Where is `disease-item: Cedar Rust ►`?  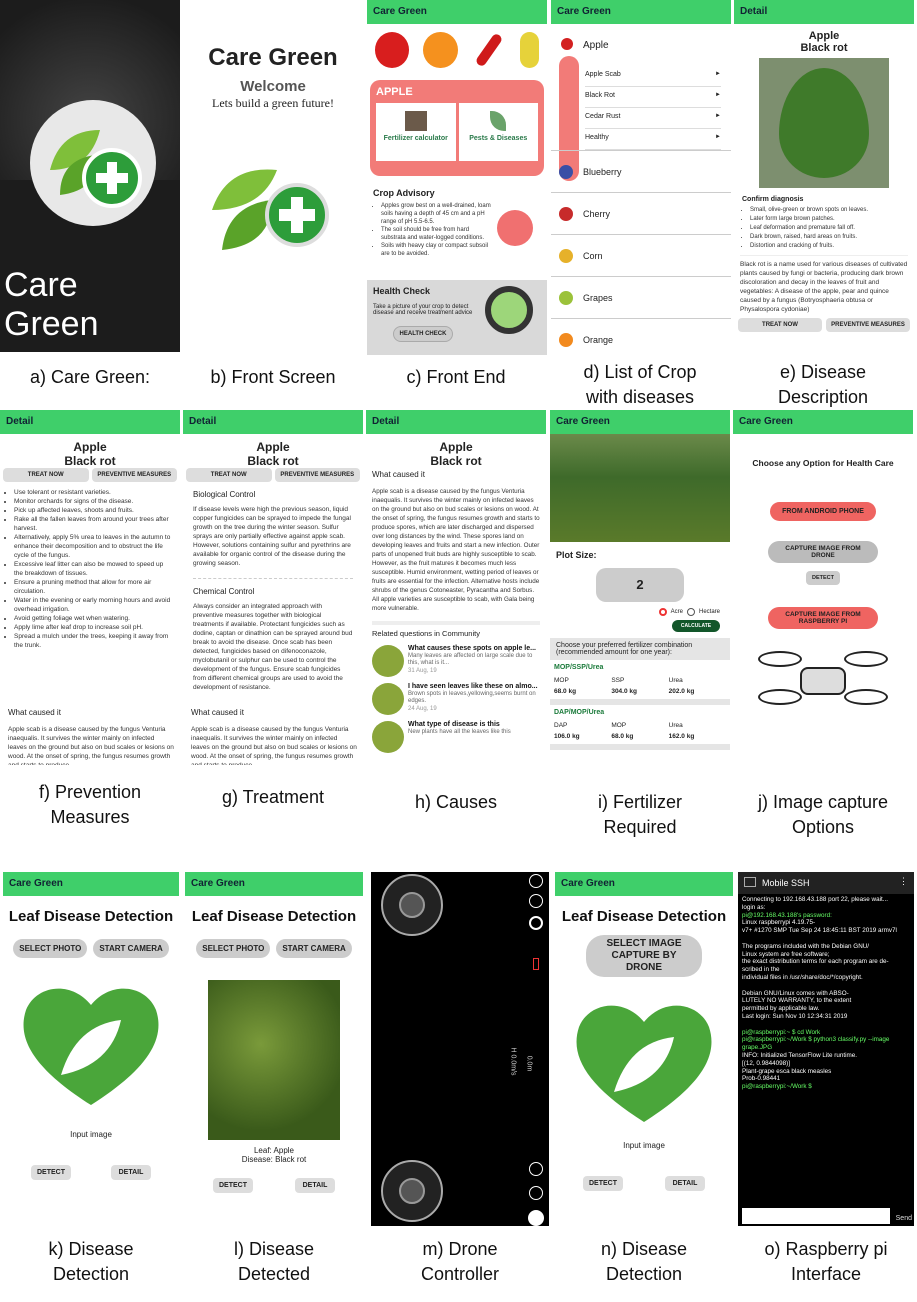
disease-item: Cedar Rust ► is located at coordinates (653, 118).